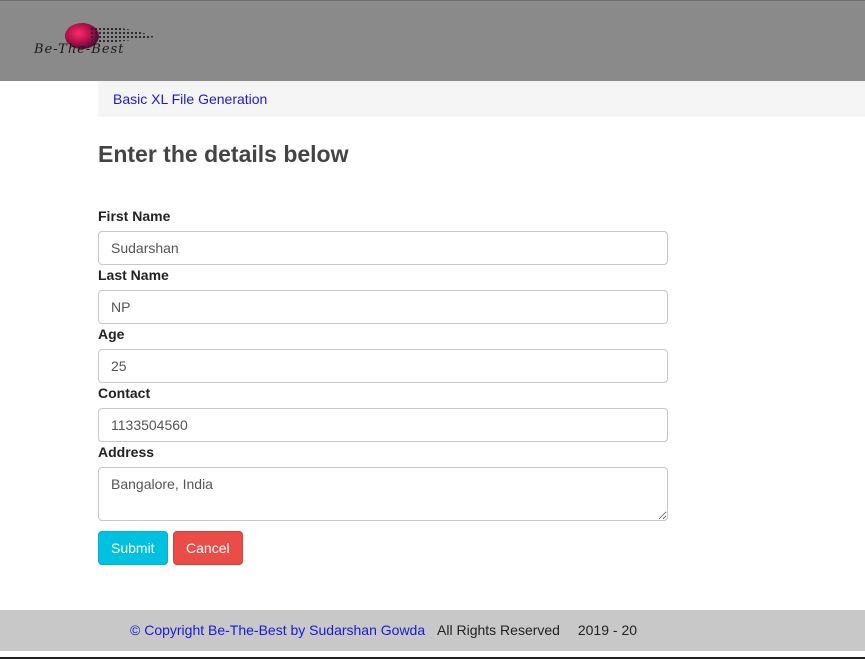  I want to click on last-name-label: Last Name, so click(133, 275).